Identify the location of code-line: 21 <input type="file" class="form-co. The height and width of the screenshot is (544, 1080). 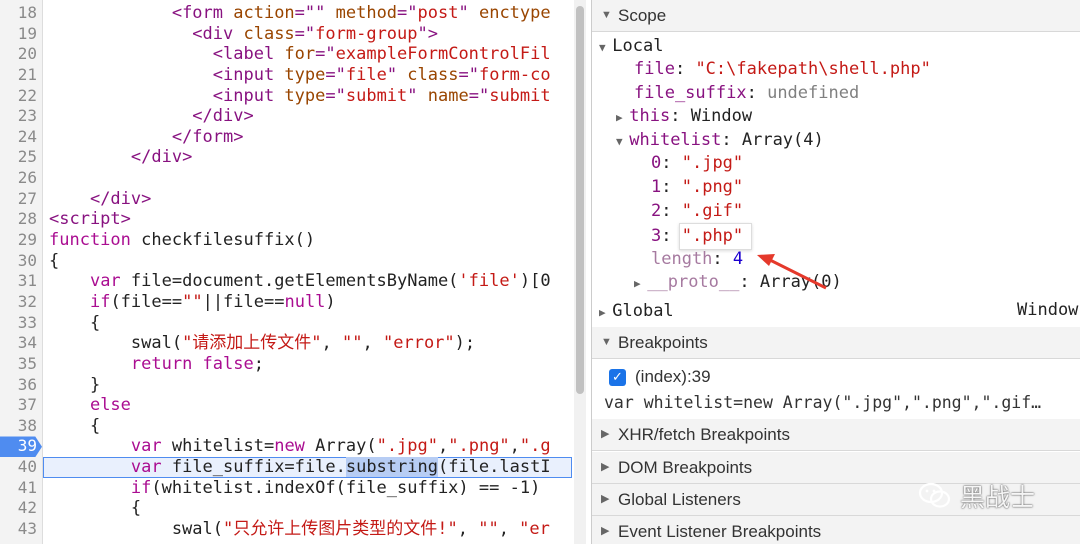
(286, 75).